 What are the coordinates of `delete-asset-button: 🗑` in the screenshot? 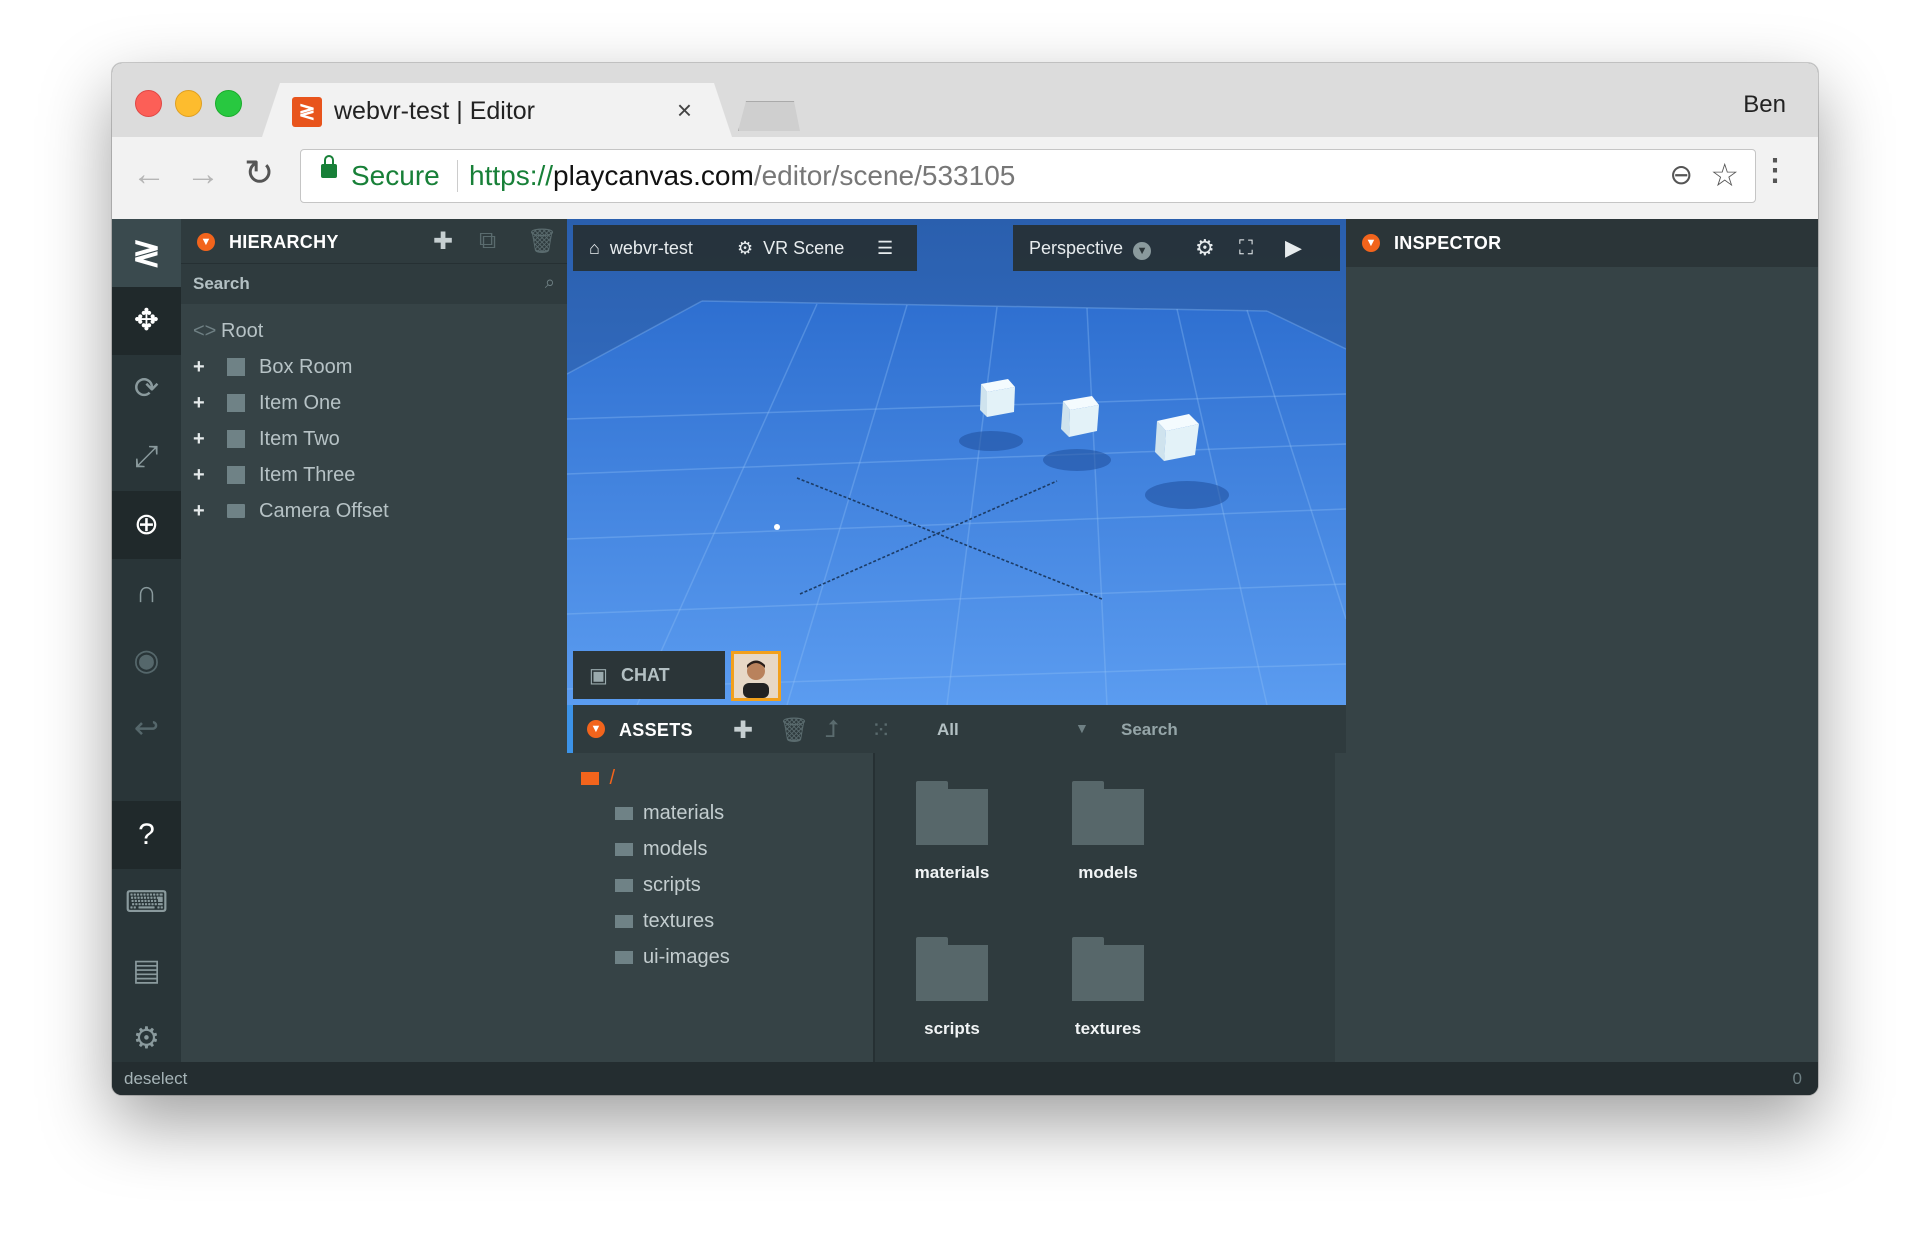 It's located at (794, 730).